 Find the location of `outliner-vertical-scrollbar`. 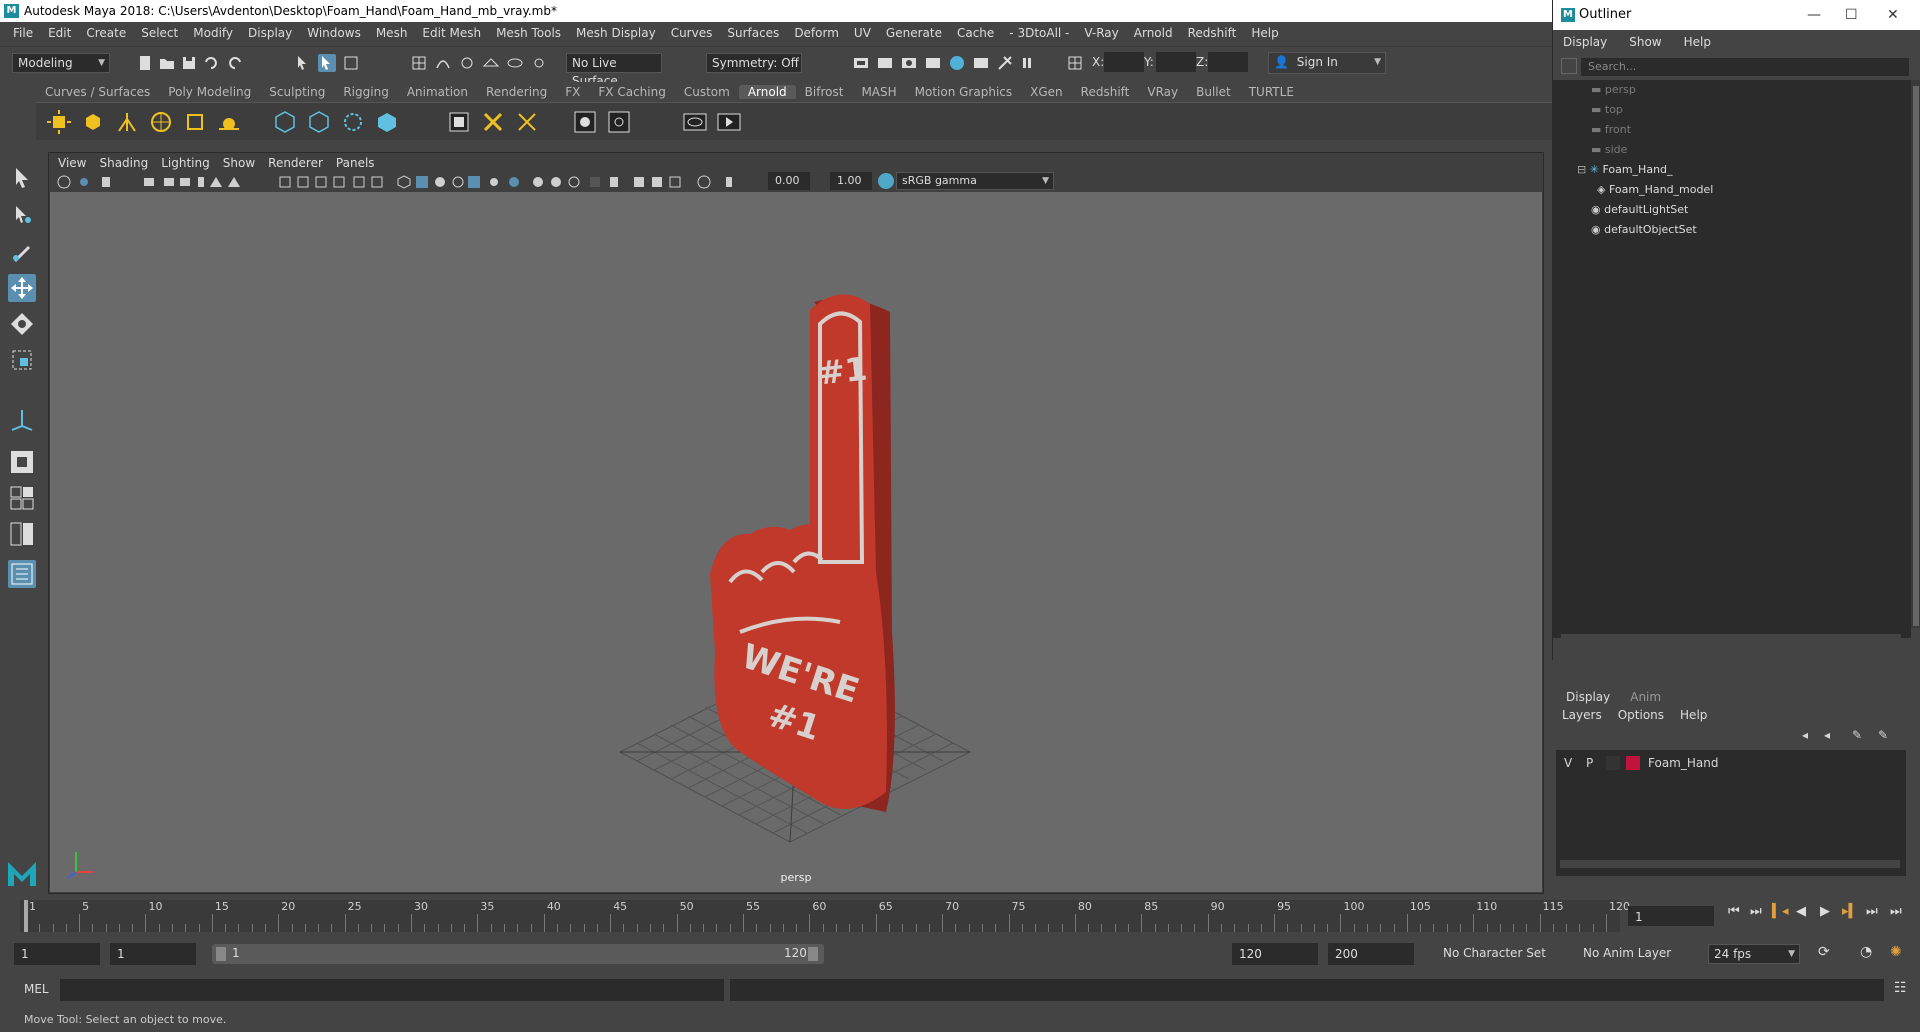

outliner-vertical-scrollbar is located at coordinates (1915, 354).